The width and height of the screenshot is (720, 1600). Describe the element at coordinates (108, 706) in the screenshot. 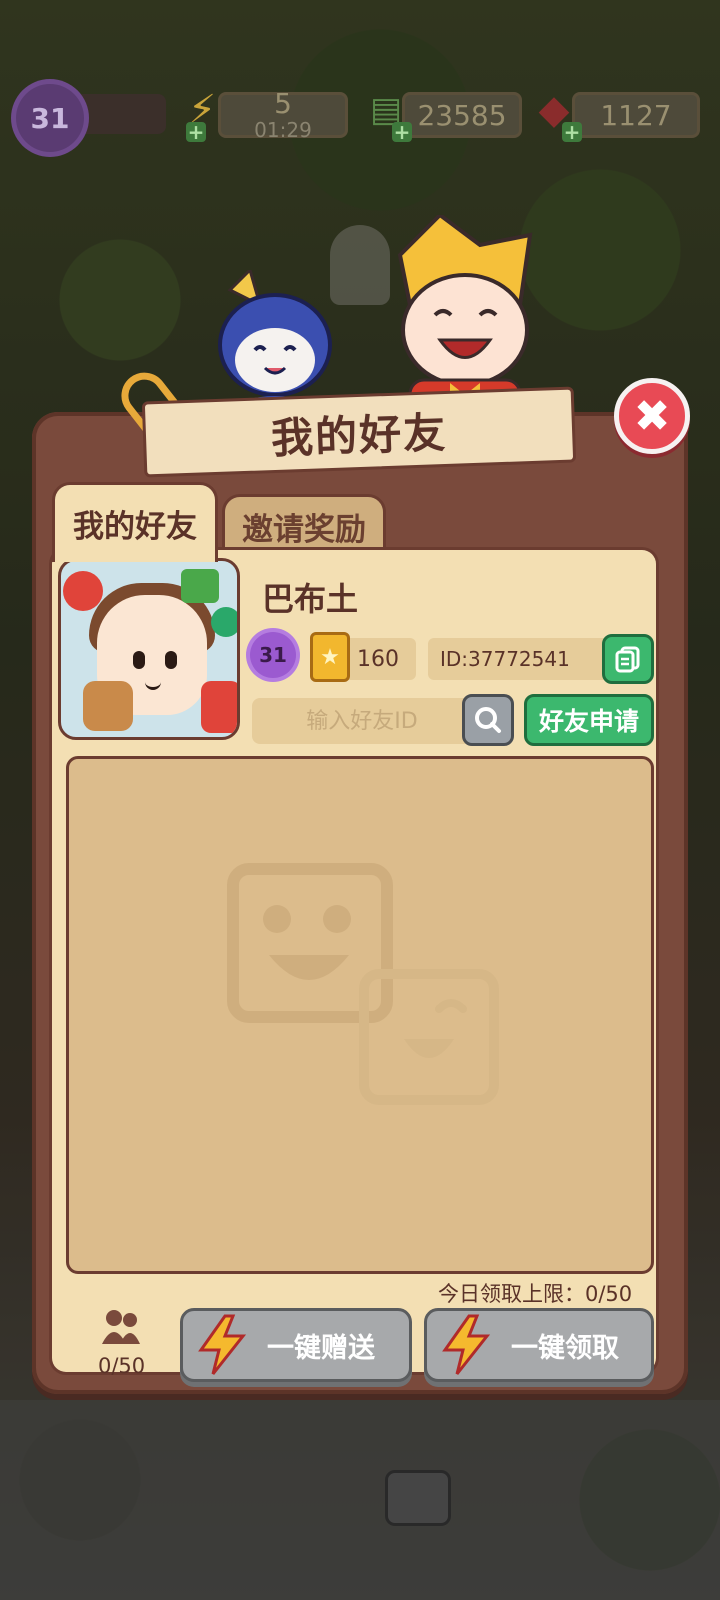

I see `reindeer-icon` at that location.